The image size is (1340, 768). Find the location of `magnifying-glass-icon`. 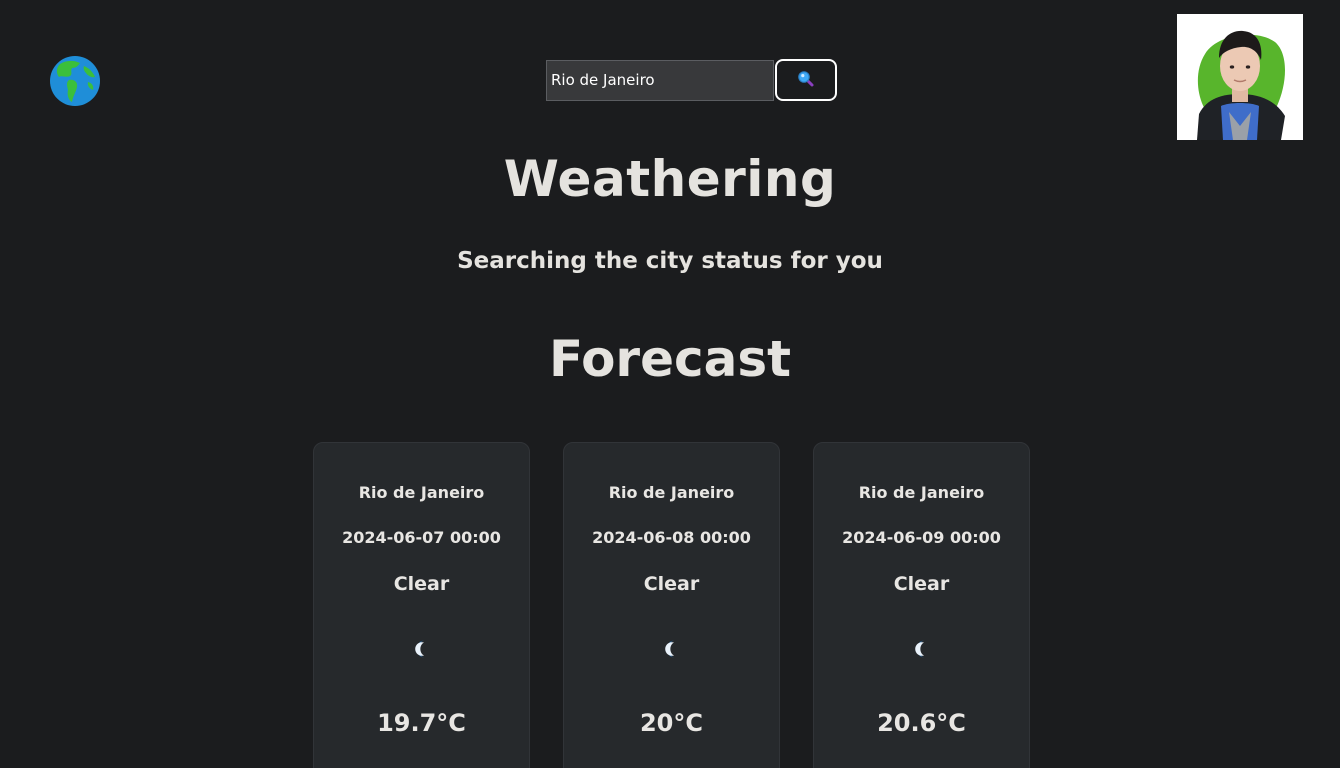

magnifying-glass-icon is located at coordinates (806, 80).